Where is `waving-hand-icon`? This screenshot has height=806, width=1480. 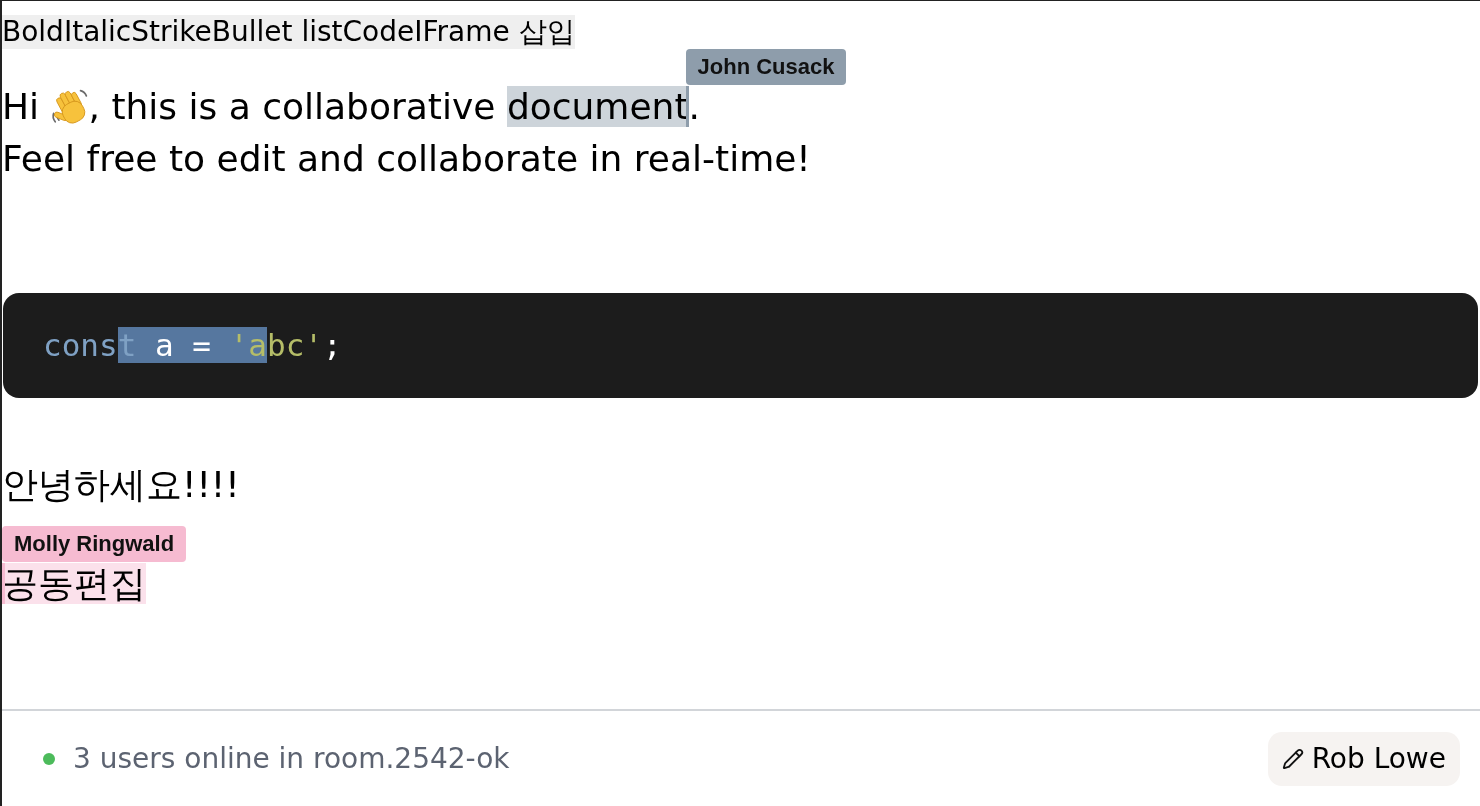 waving-hand-icon is located at coordinates (69, 107).